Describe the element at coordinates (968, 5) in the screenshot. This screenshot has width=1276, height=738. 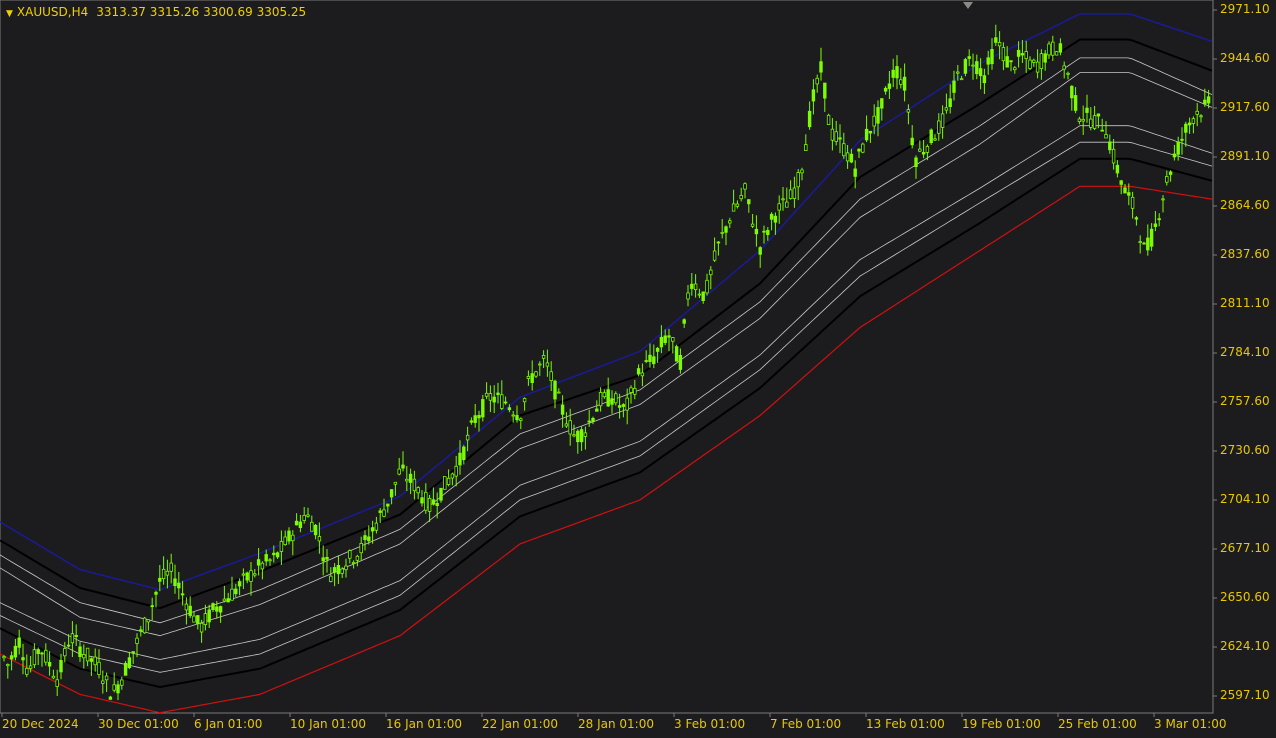
I see `chart-shift-marker-icon` at that location.